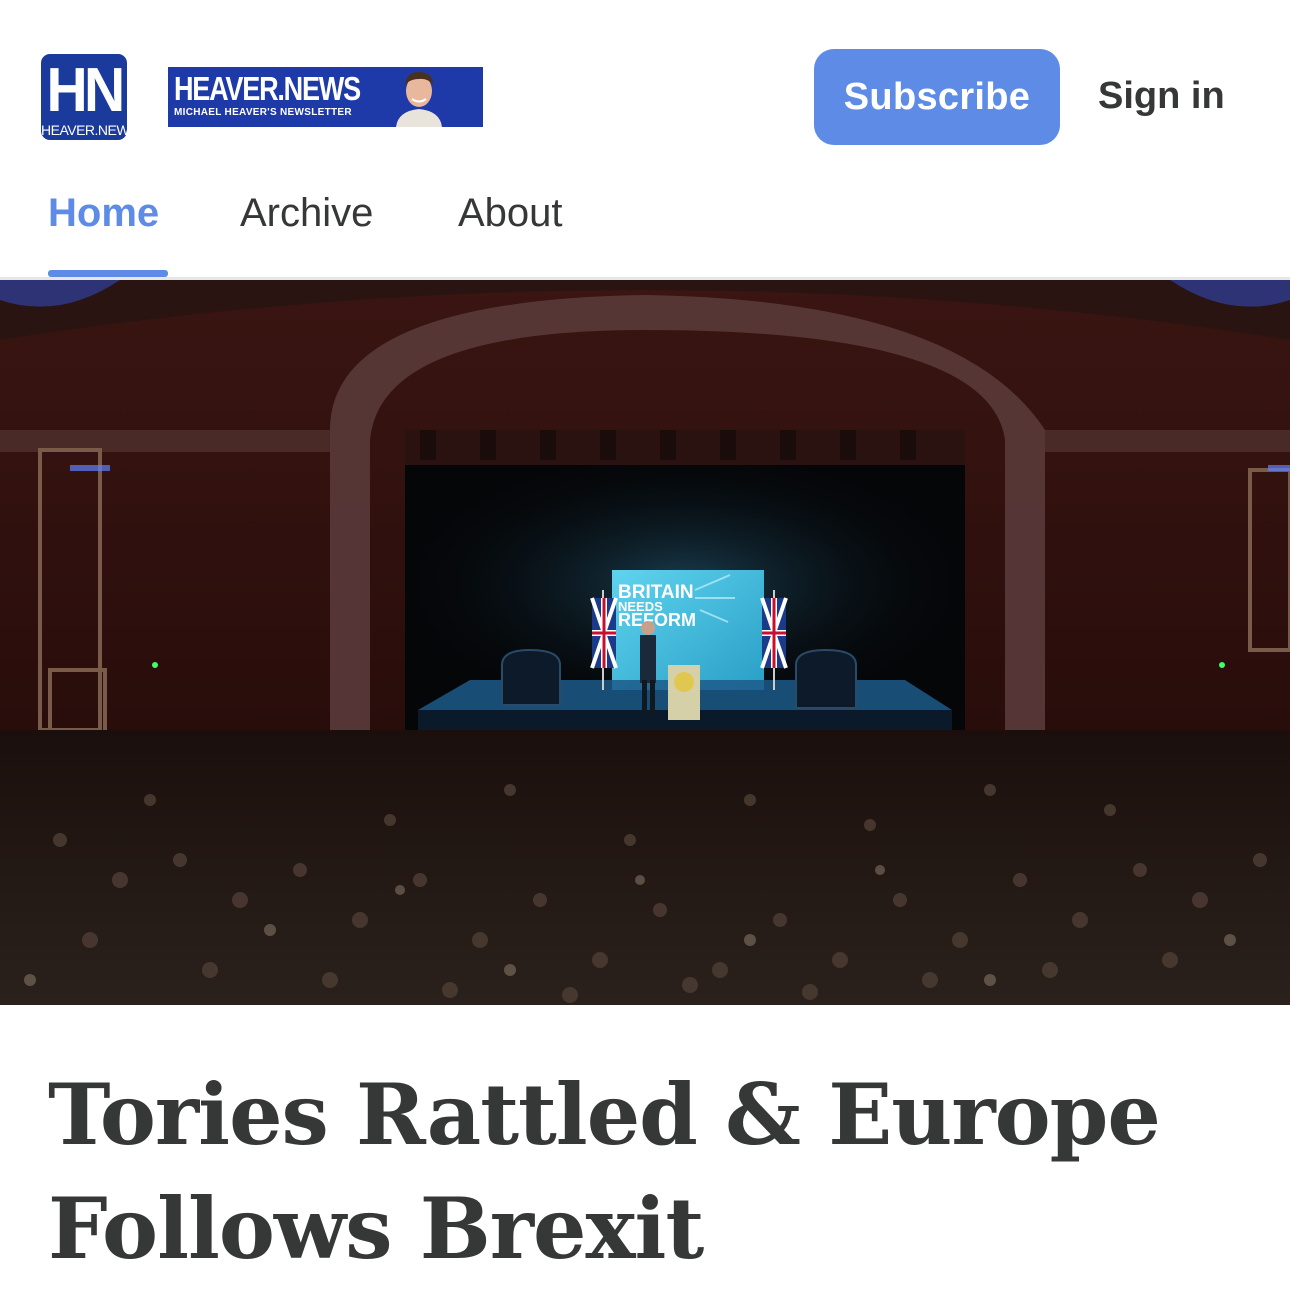 This screenshot has height=1290, width=1290. I want to click on active-tab-indicator, so click(108, 273).